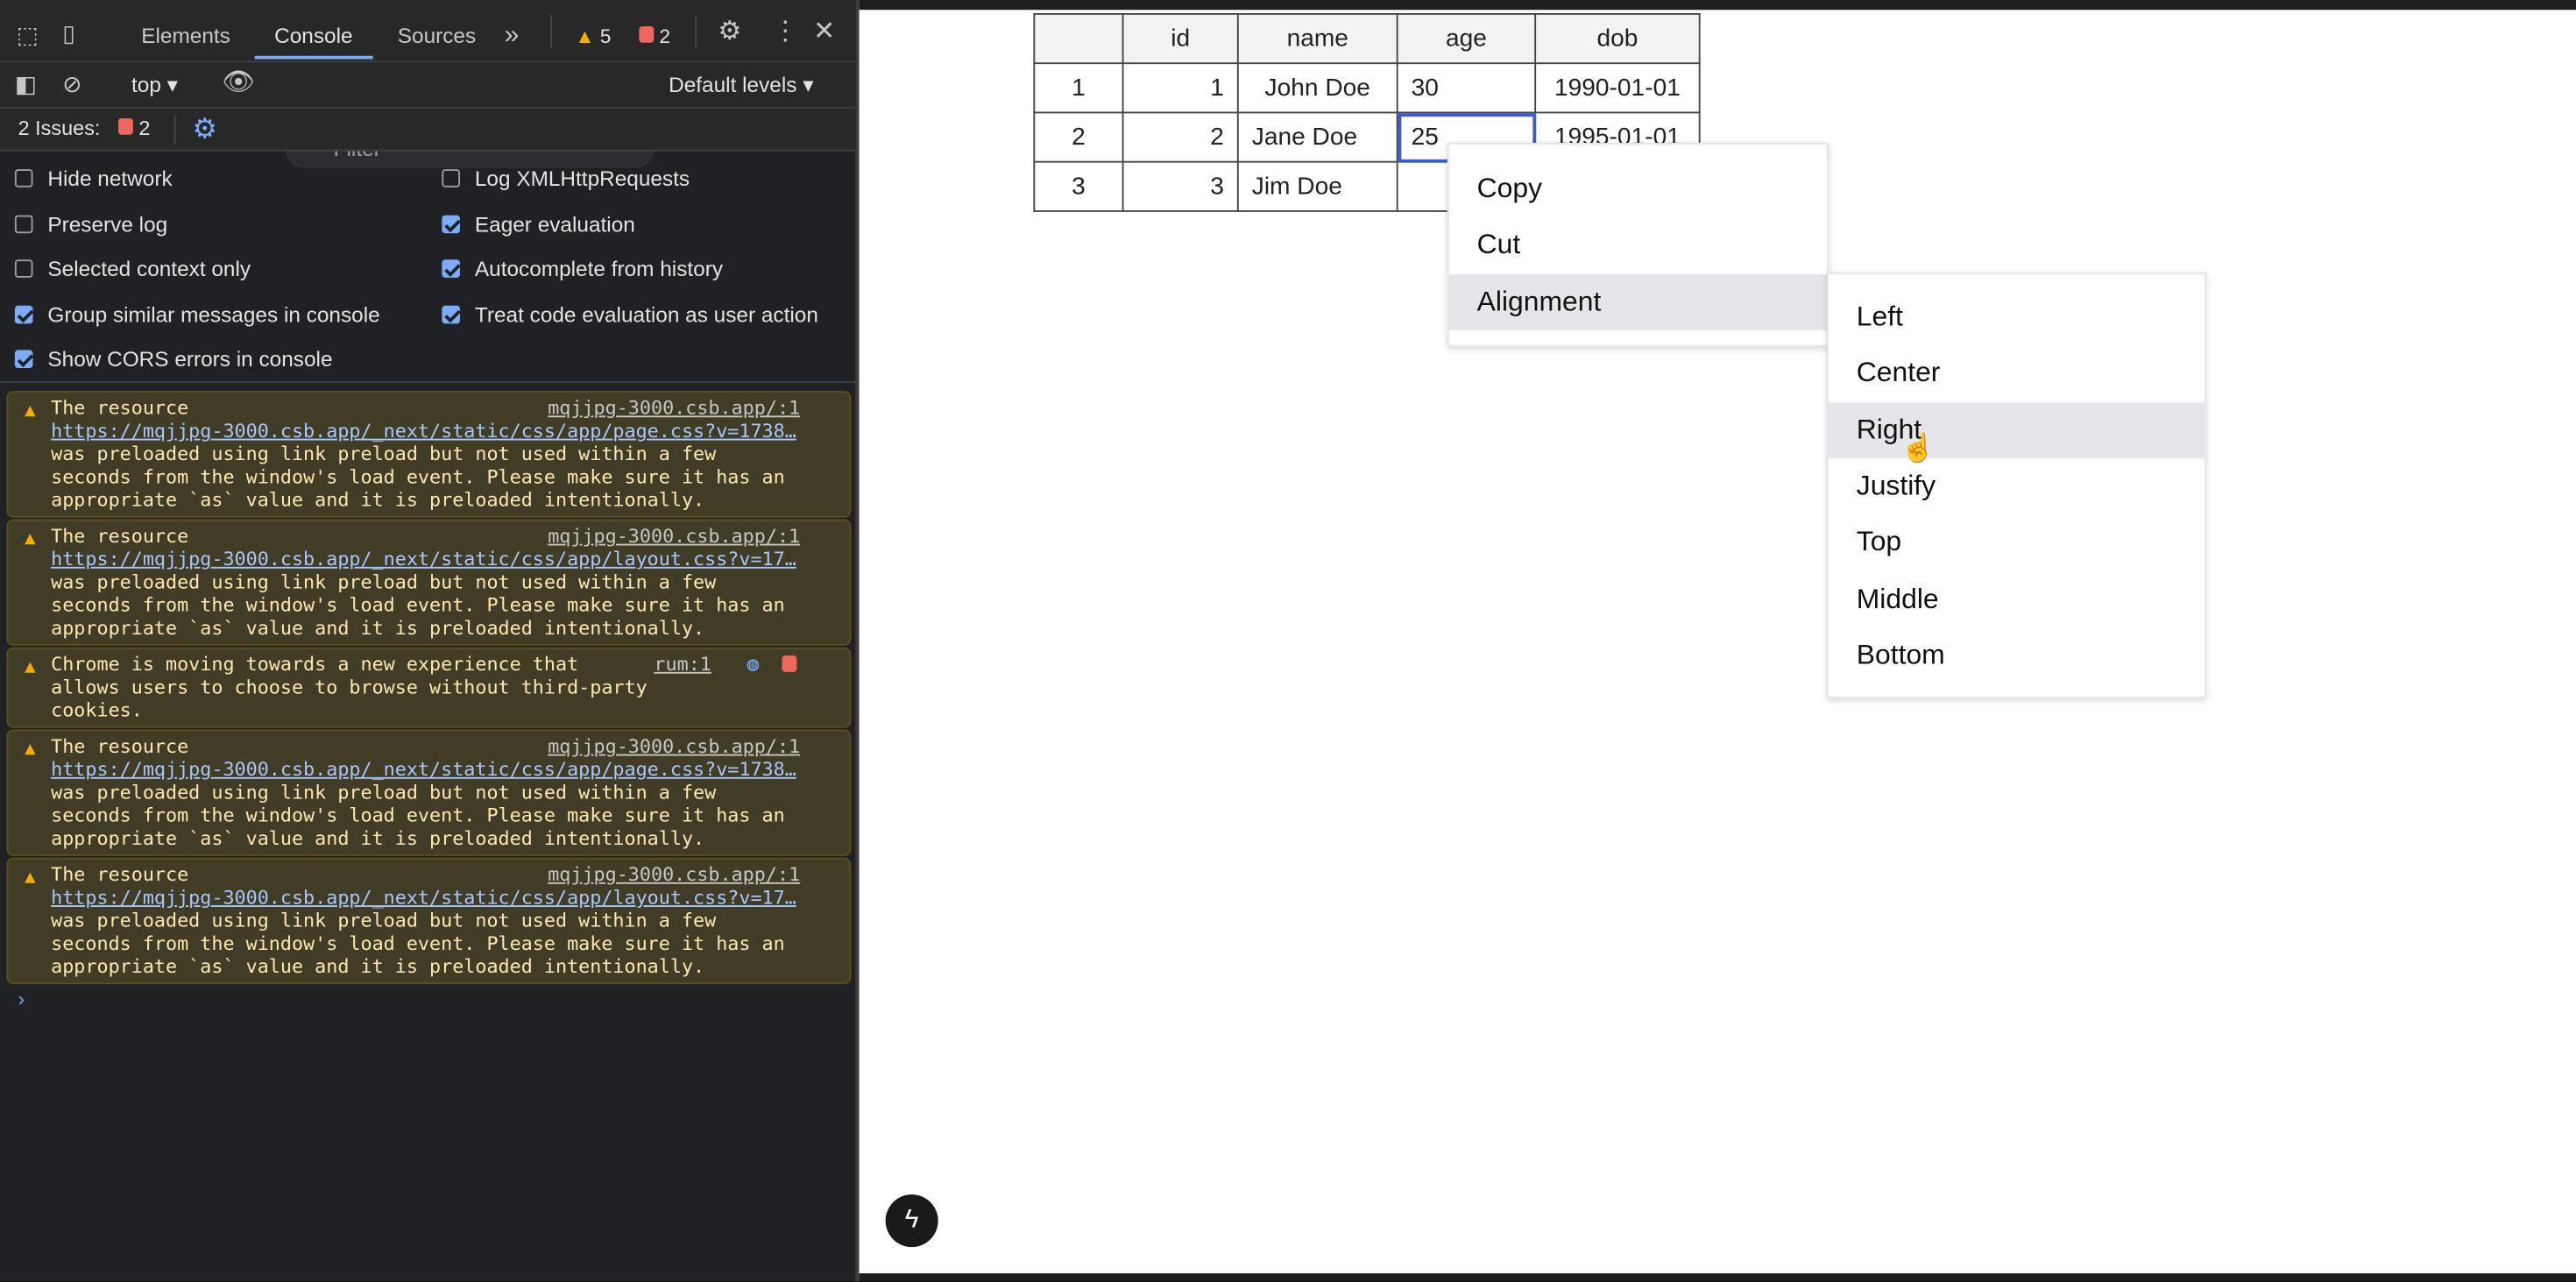 The image size is (2576, 1282). Describe the element at coordinates (1317, 186) in the screenshot. I see `table-cell: Jim Doe` at that location.